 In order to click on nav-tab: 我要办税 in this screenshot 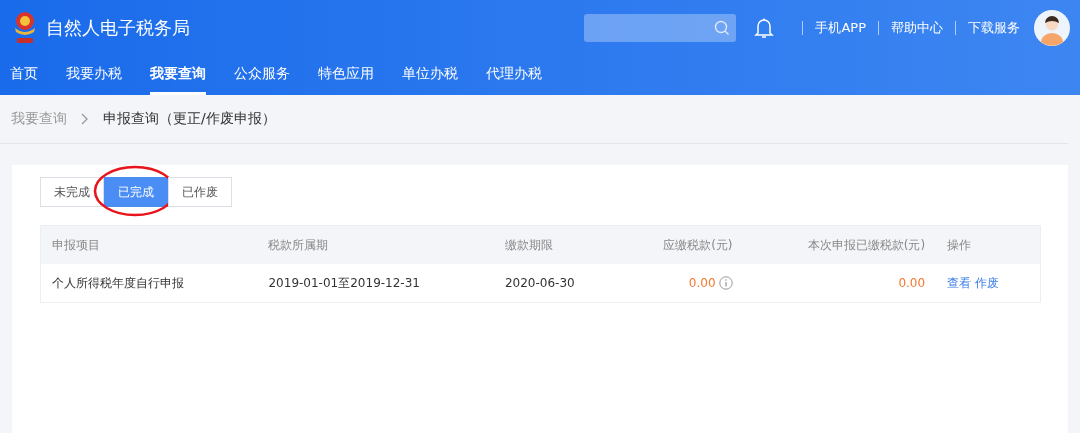, I will do `click(94, 75)`.